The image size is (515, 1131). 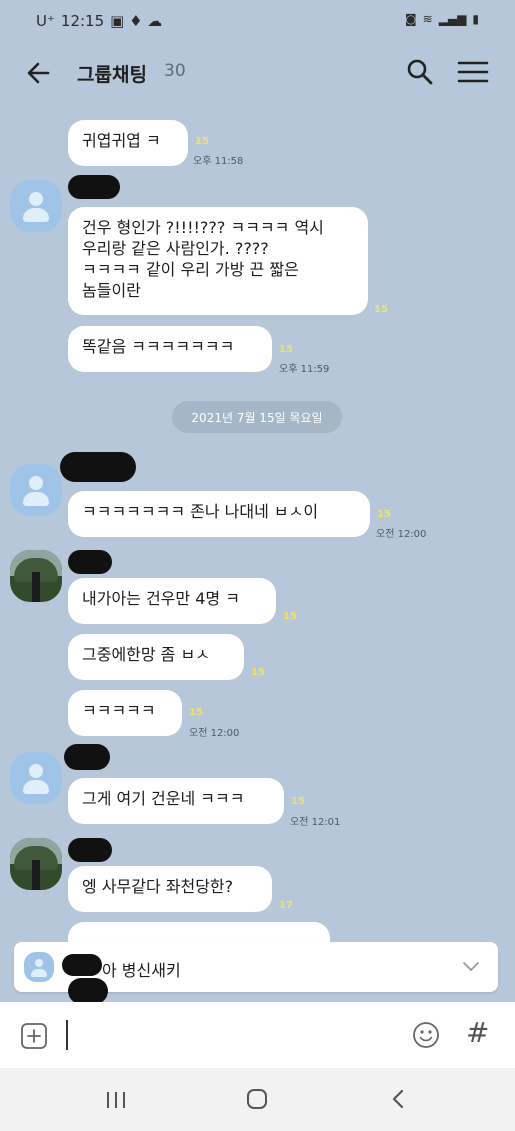 I want to click on message-bubble: ㅋㅋㅋㅋㅋㅋㅋ 존나 나대네 ㅂㅅ이, so click(x=219, y=514).